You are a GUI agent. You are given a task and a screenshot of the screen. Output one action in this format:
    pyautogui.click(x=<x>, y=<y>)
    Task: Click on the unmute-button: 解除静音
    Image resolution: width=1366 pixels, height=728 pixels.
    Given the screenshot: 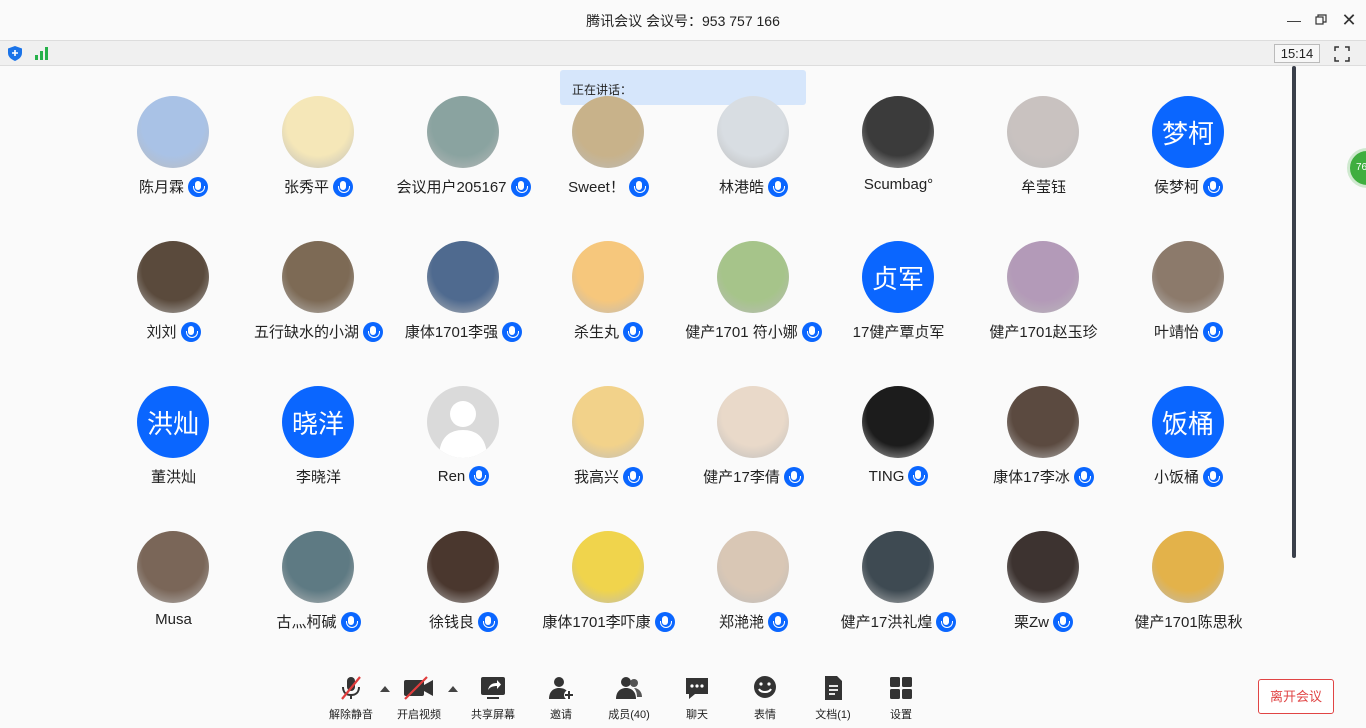 What is the action you would take?
    pyautogui.click(x=351, y=698)
    